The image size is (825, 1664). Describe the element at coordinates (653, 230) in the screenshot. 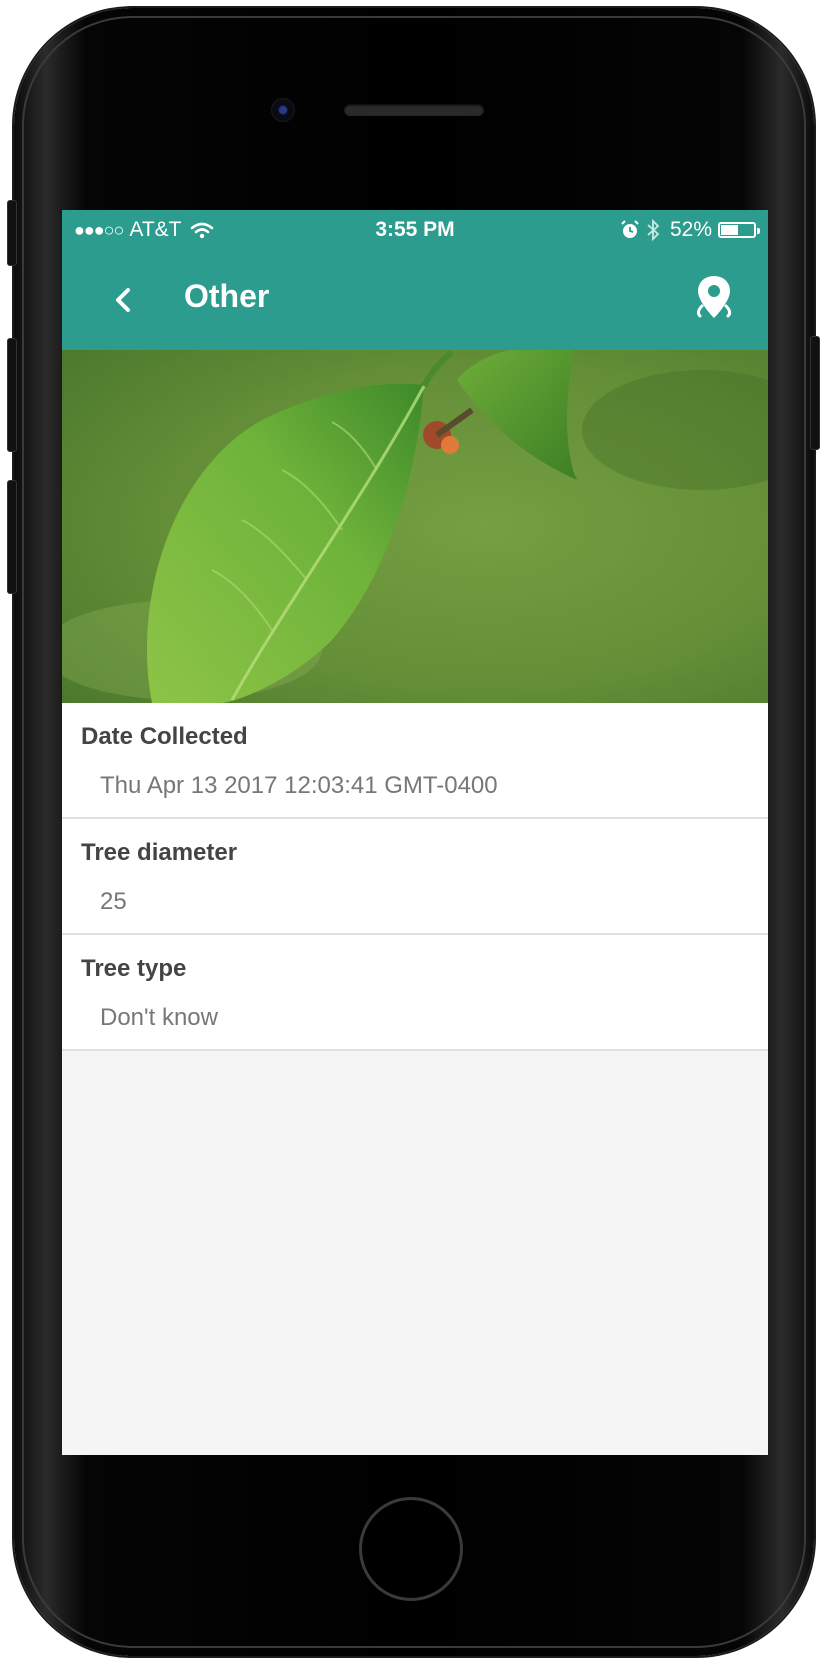

I see `bluetooth-icon` at that location.